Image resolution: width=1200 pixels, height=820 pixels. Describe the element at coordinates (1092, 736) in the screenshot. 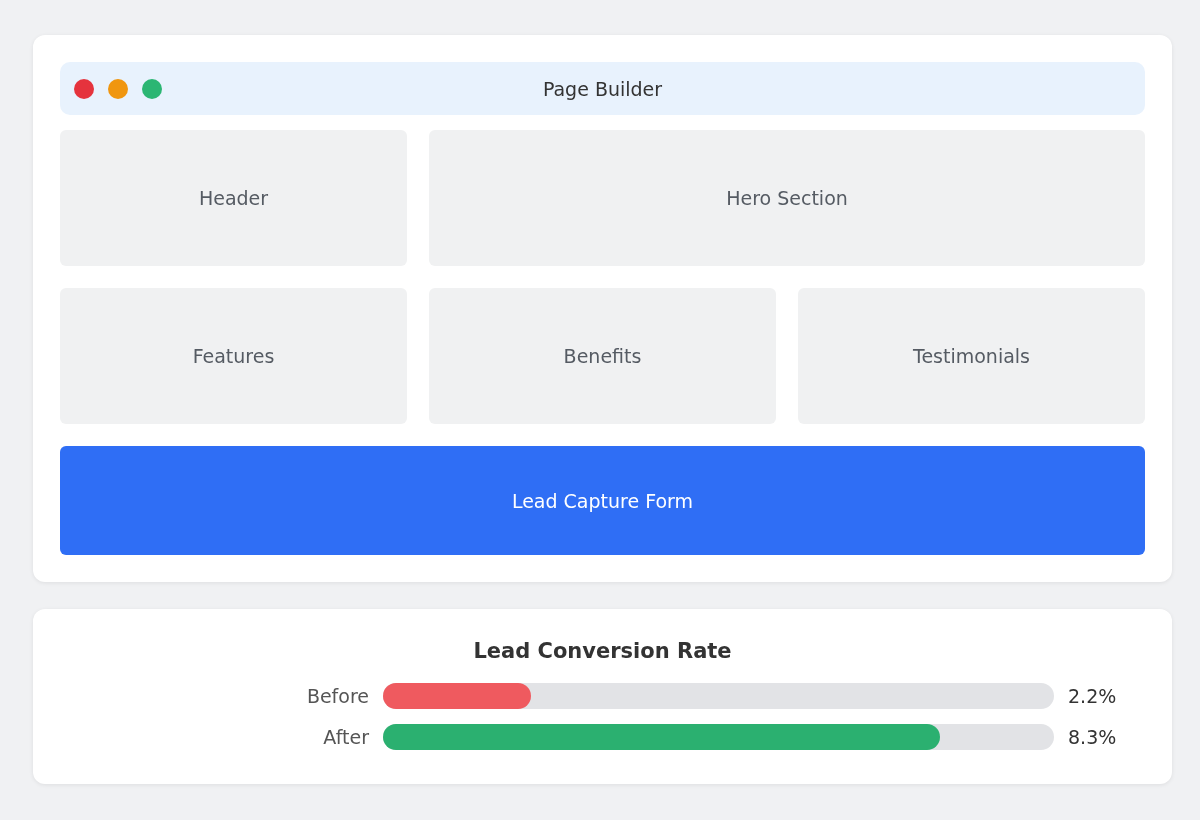

I see `bar-reading: 8.3%` at that location.